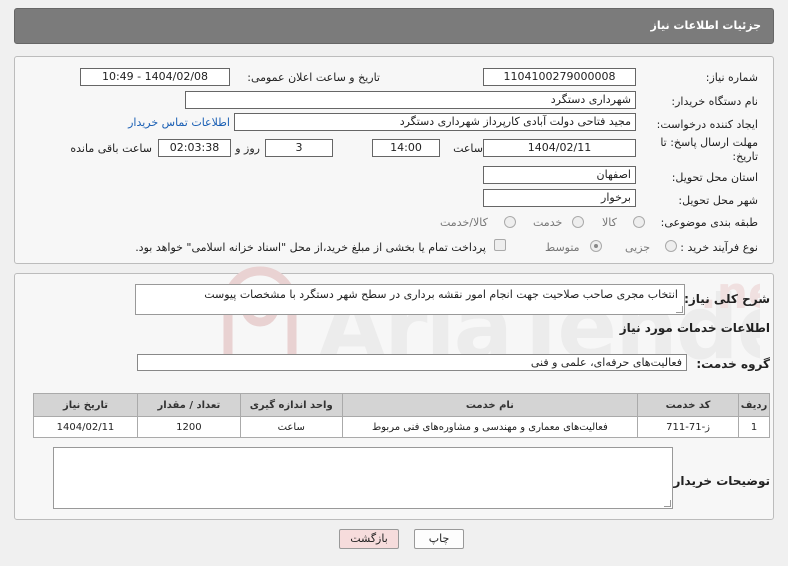 The image size is (788, 566). I want to click on print-button: چاپ, so click(439, 539).